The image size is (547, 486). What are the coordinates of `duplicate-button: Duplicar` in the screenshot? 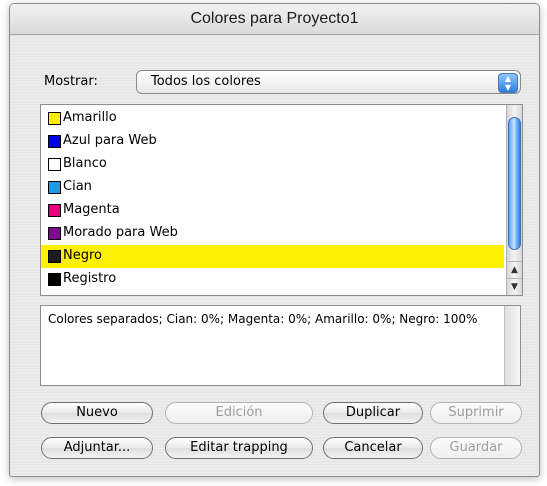 It's located at (373, 413).